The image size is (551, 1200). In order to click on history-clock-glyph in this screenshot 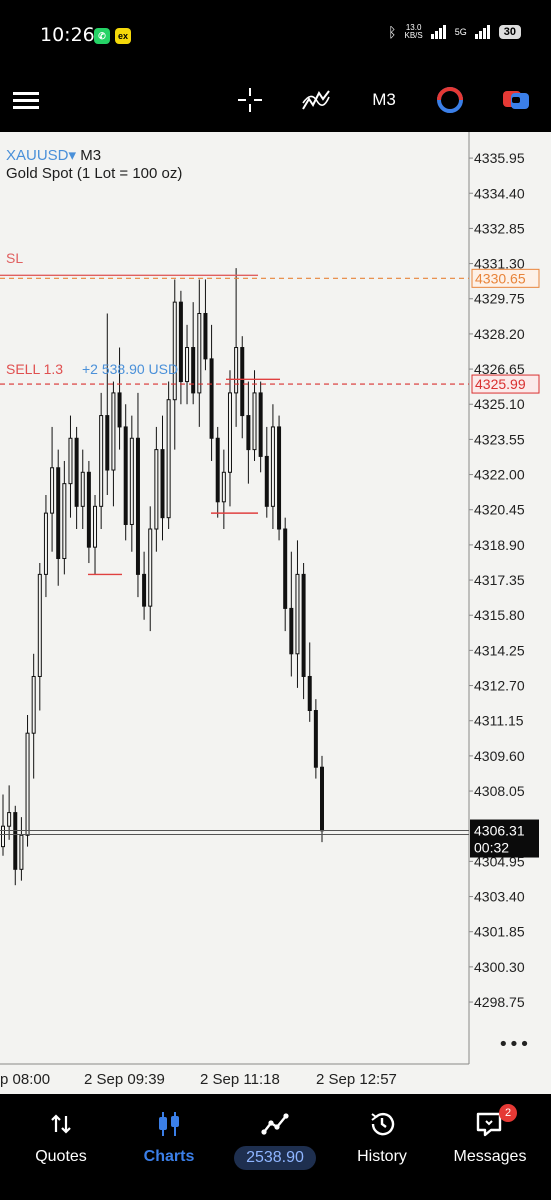, I will do `click(383, 1124)`.